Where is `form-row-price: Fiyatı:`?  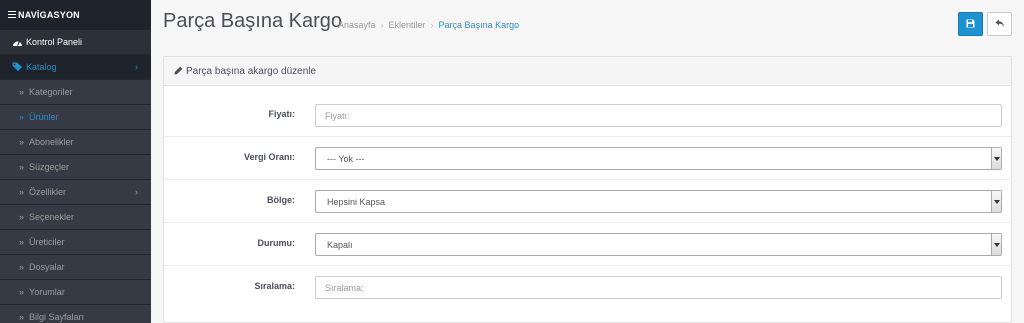
form-row-price: Fiyatı: is located at coordinates (587, 115).